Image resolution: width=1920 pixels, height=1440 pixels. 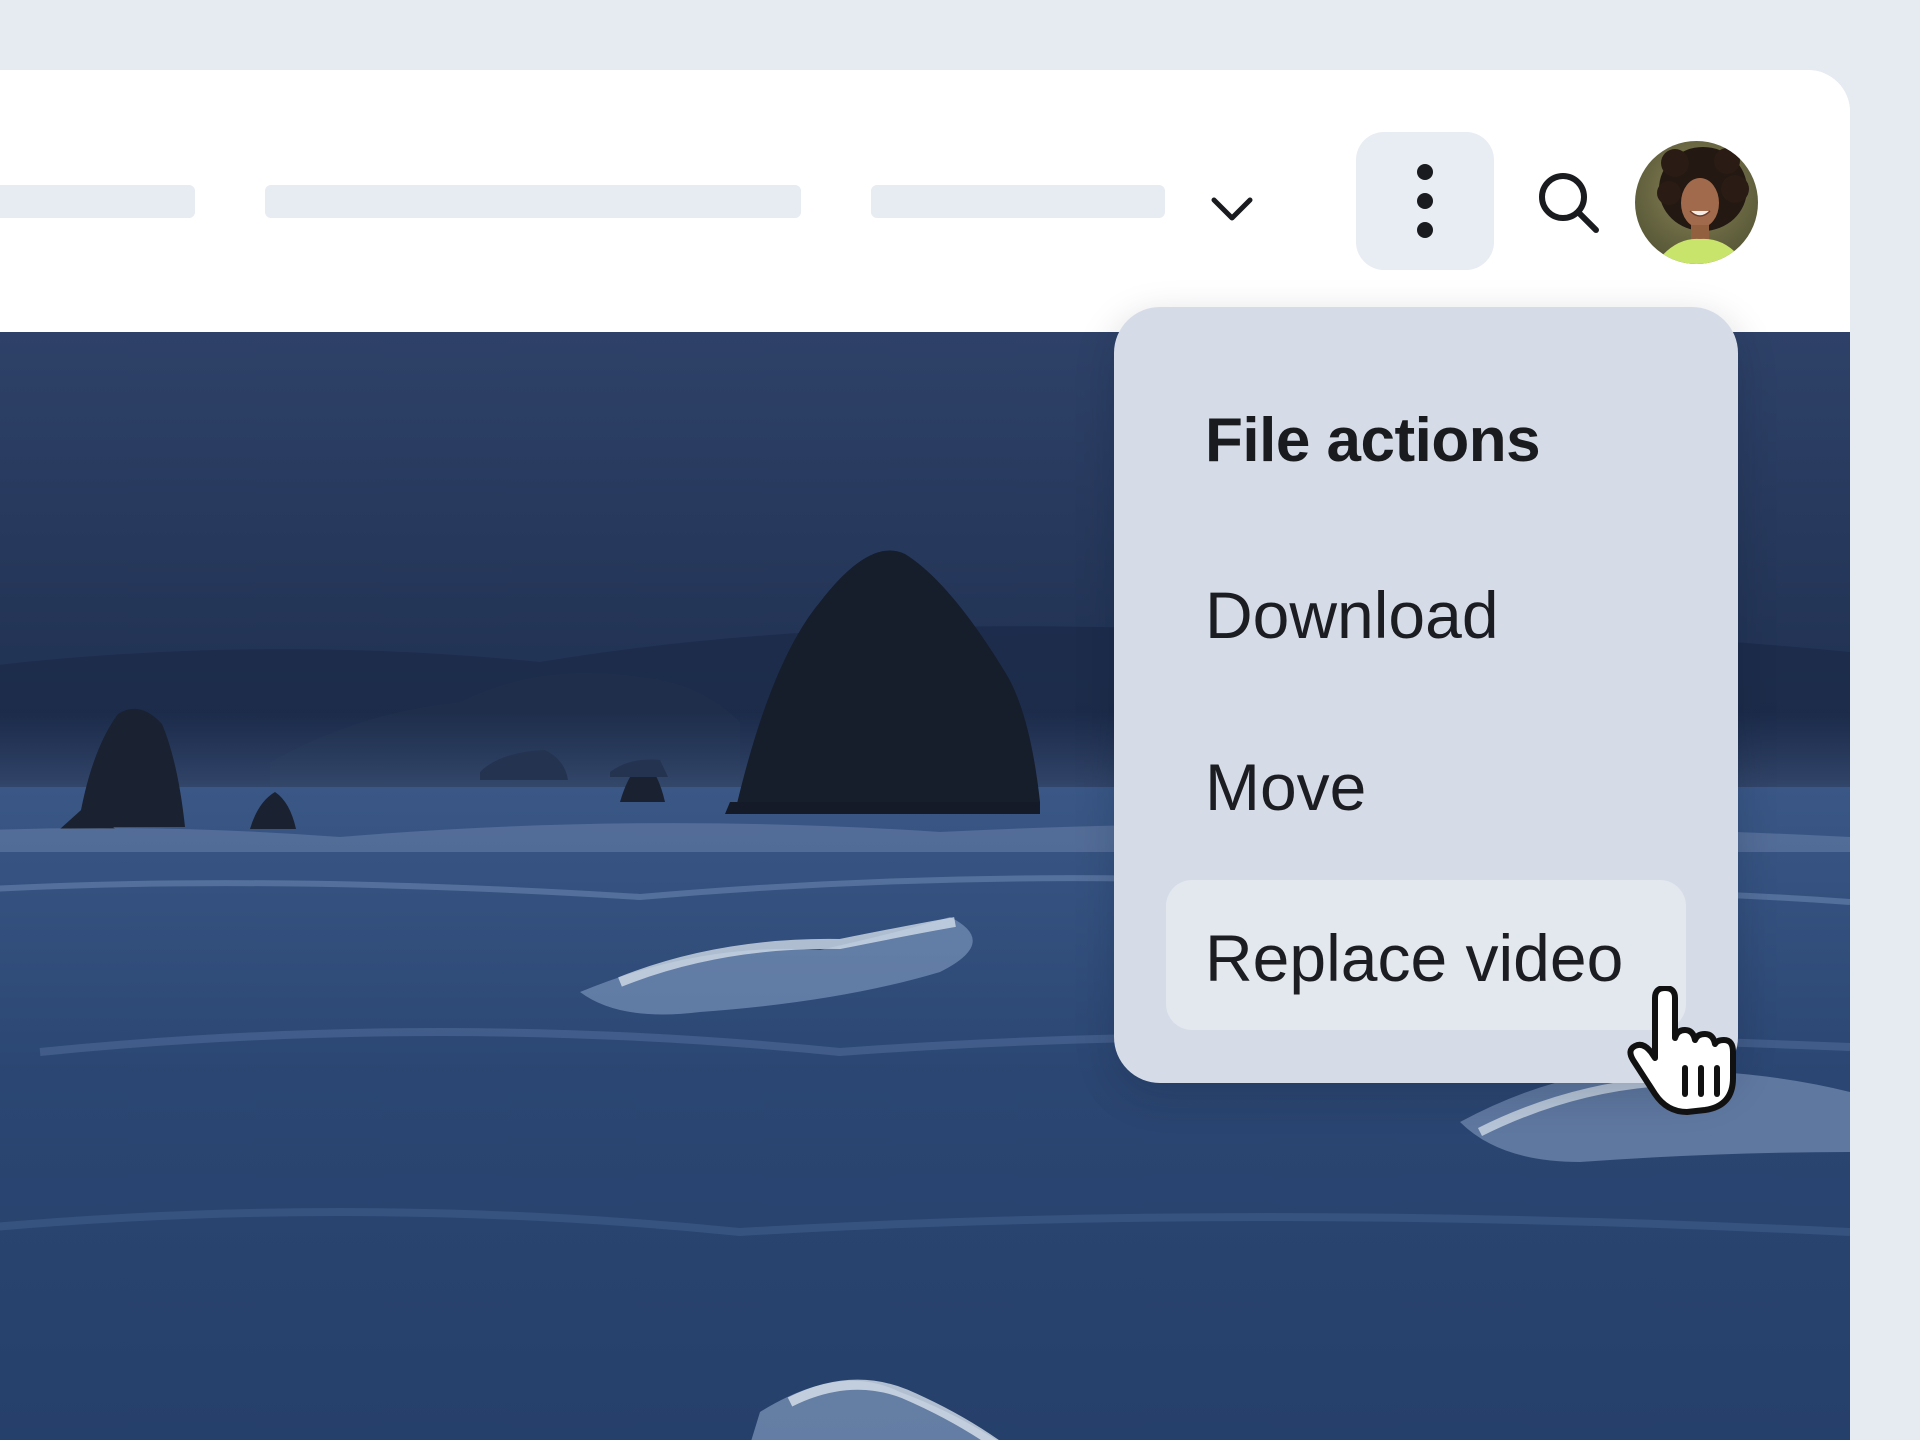 I want to click on chevron-down-icon, so click(x=1232, y=209).